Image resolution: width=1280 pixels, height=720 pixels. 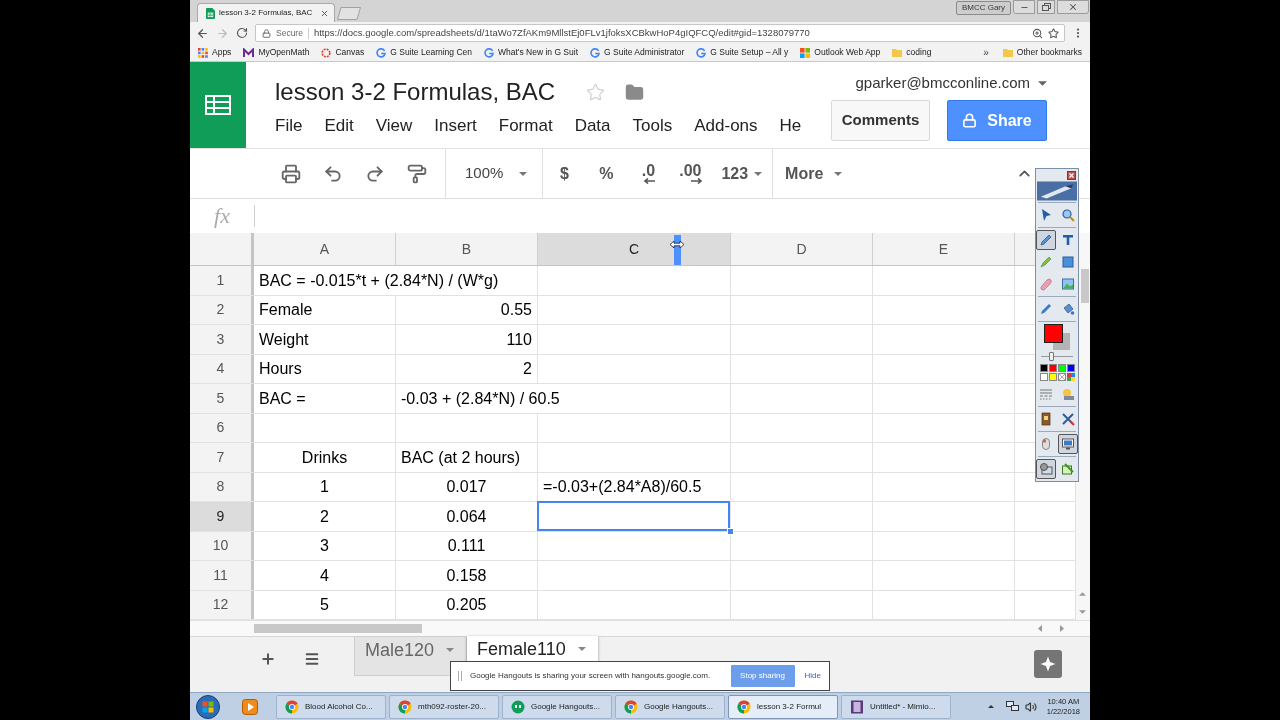 I want to click on selected-cell, so click(x=633, y=516).